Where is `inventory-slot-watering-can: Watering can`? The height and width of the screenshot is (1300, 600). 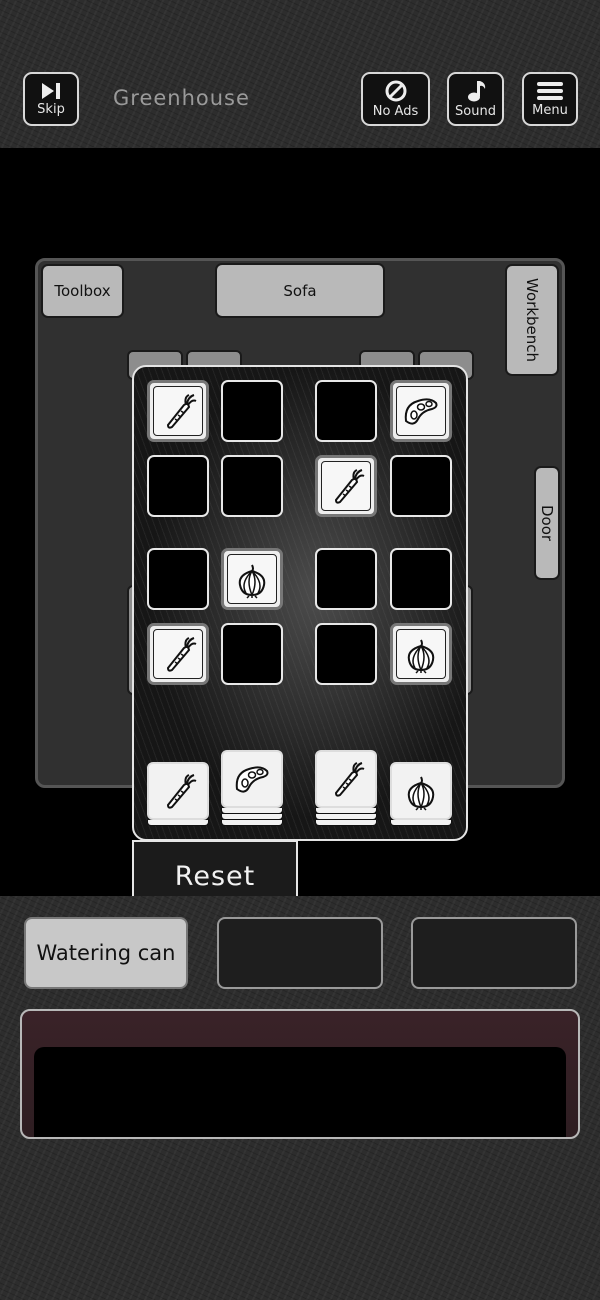 inventory-slot-watering-can: Watering can is located at coordinates (106, 953).